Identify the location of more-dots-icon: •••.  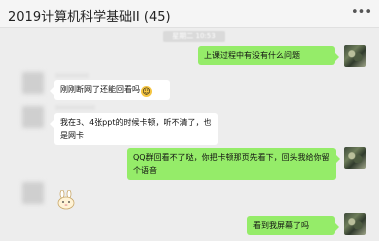
(361, 12).